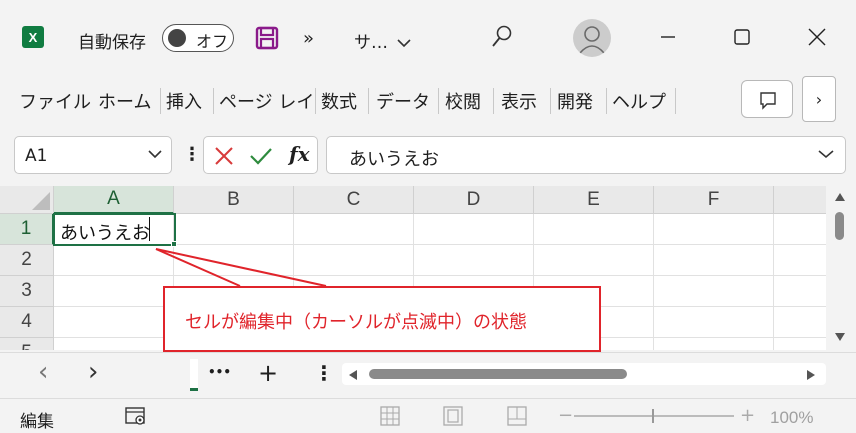 Image resolution: width=856 pixels, height=433 pixels. Describe the element at coordinates (224, 156) in the screenshot. I see `cancel-x-icon` at that location.